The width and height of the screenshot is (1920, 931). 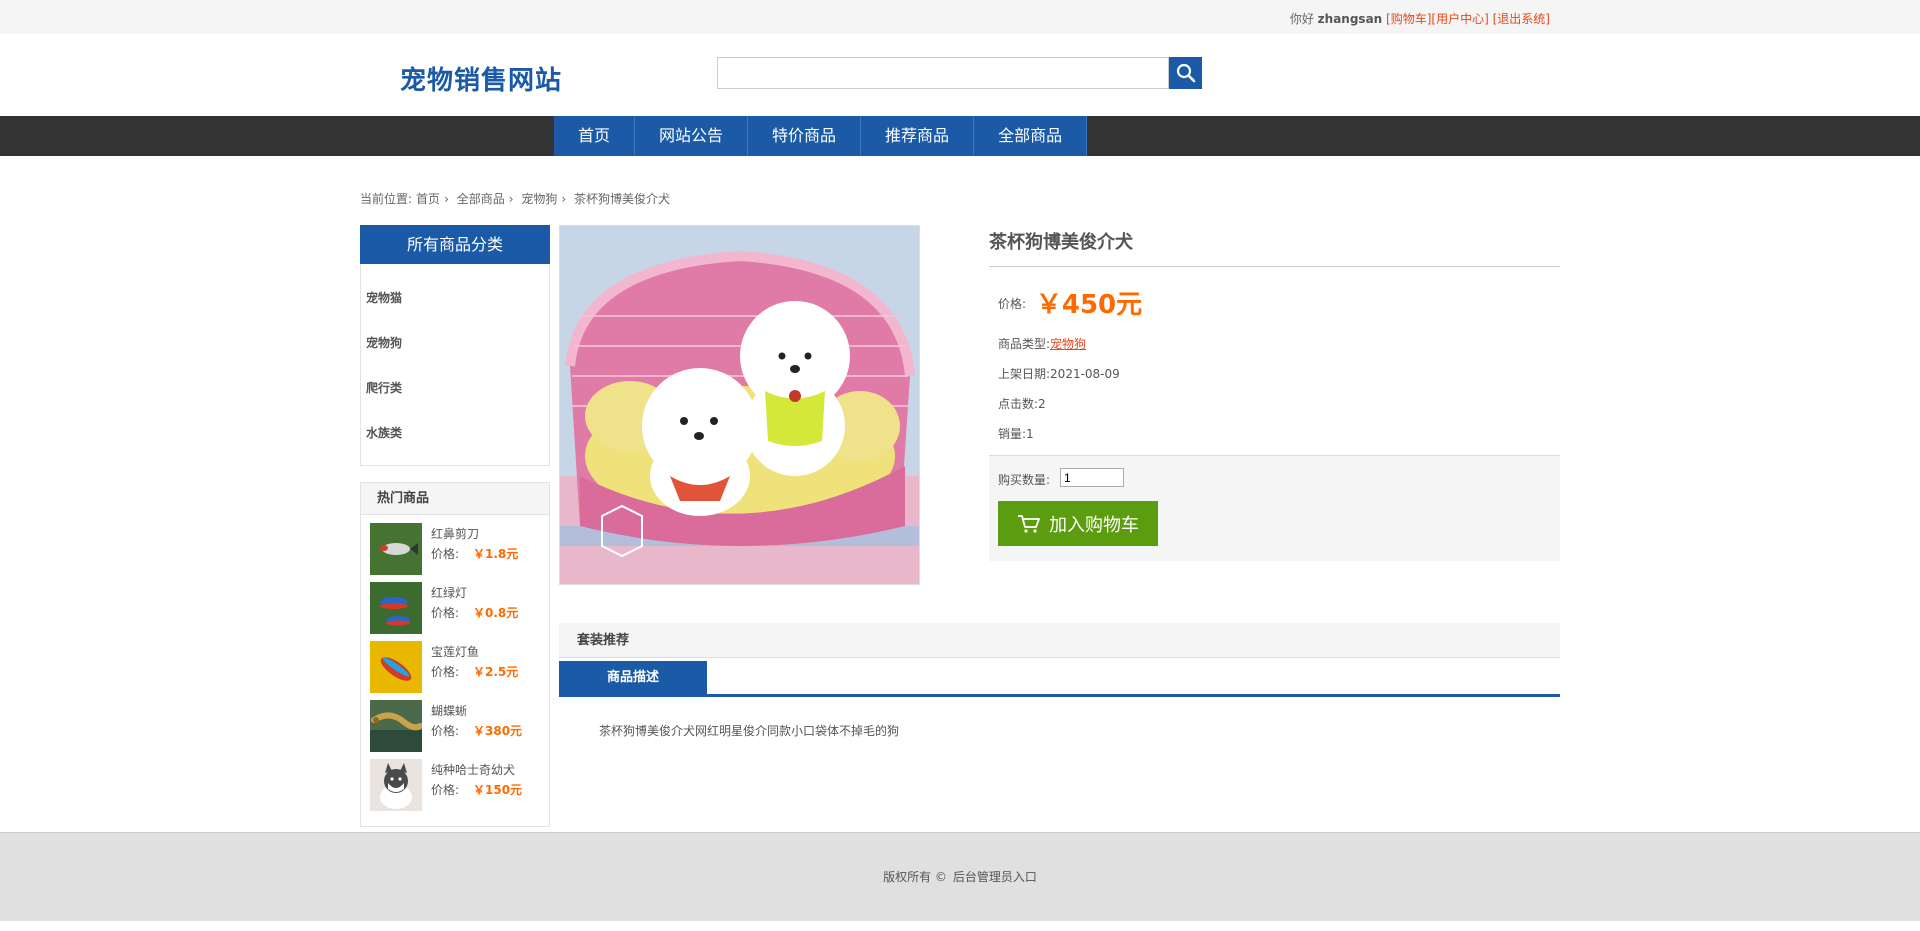 I want to click on breadcrumb-item-home: 首页, so click(x=428, y=199).